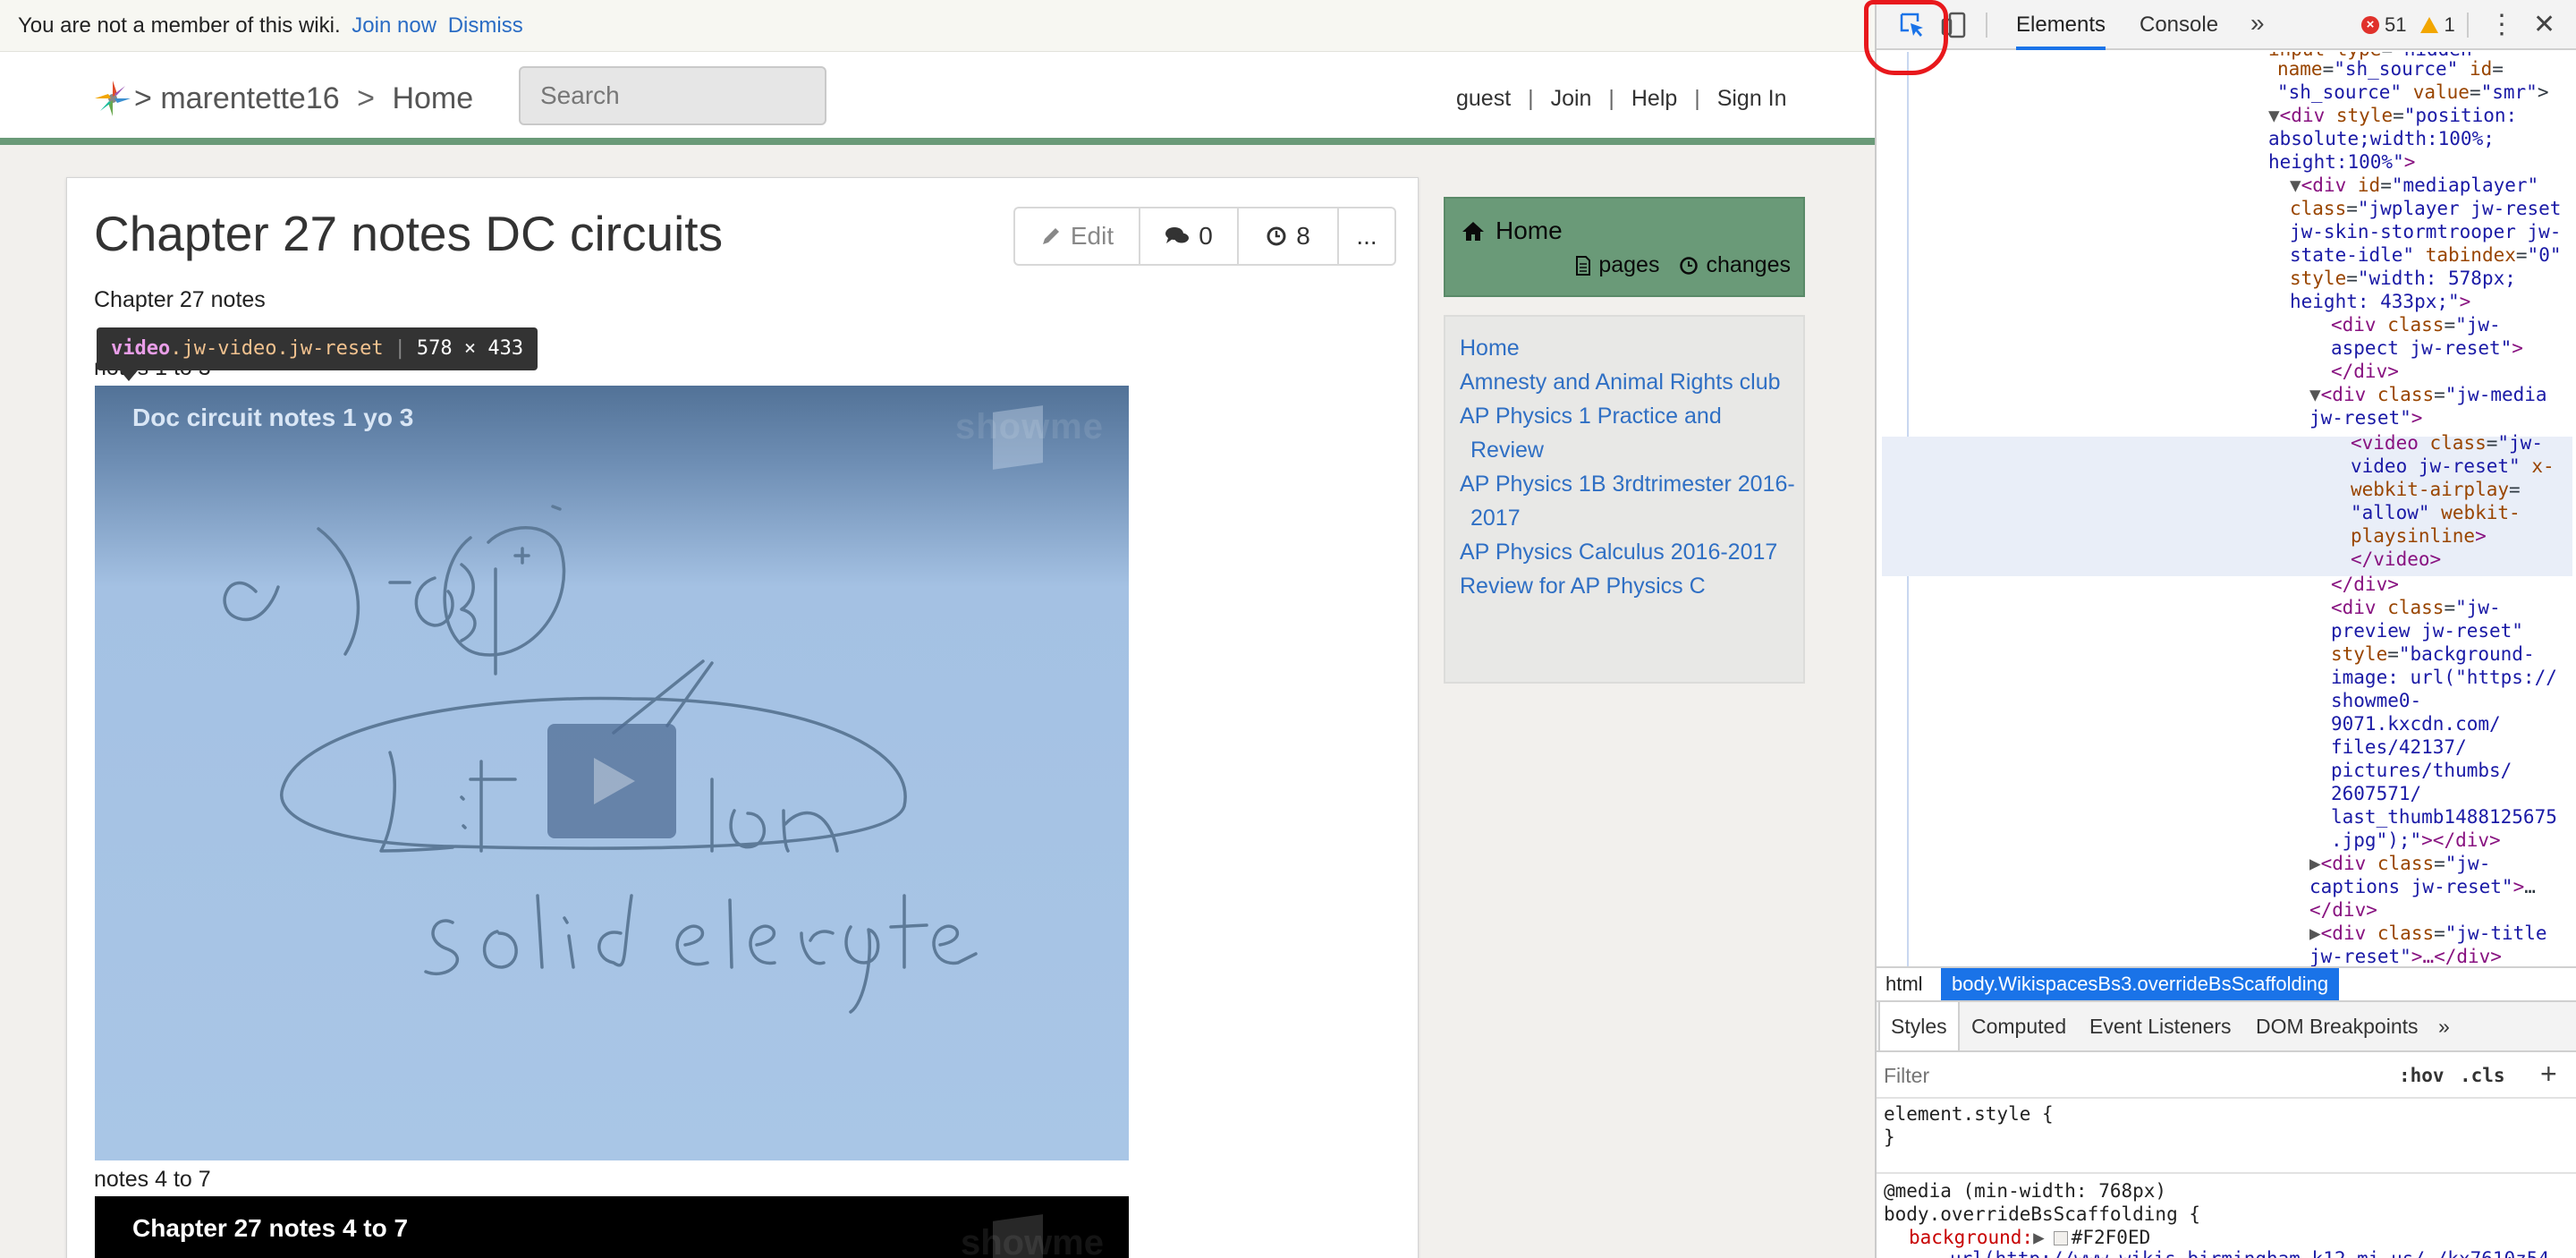 The image size is (2576, 1258). I want to click on history-count: 8, so click(1303, 236).